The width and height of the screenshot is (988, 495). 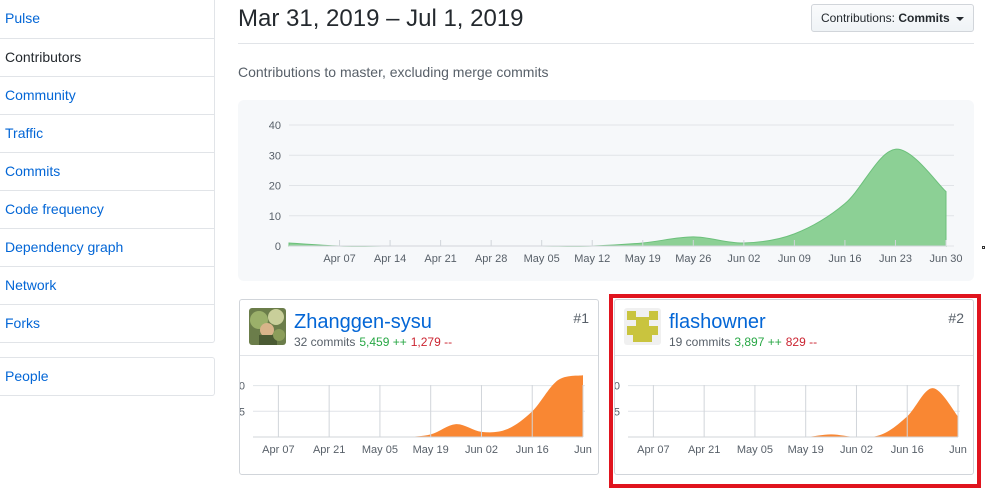 I want to click on sidebar-item-people: People, so click(x=107, y=377).